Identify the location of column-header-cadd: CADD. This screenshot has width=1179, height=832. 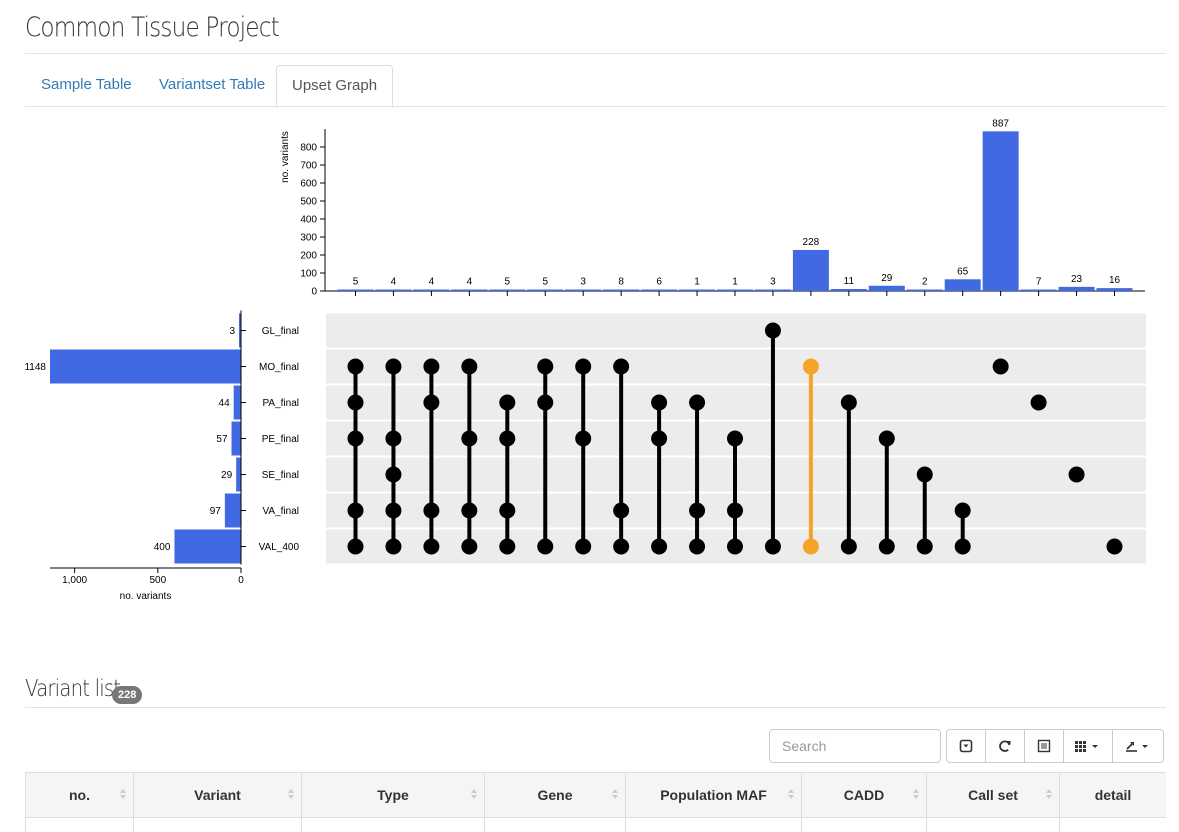
(864, 795).